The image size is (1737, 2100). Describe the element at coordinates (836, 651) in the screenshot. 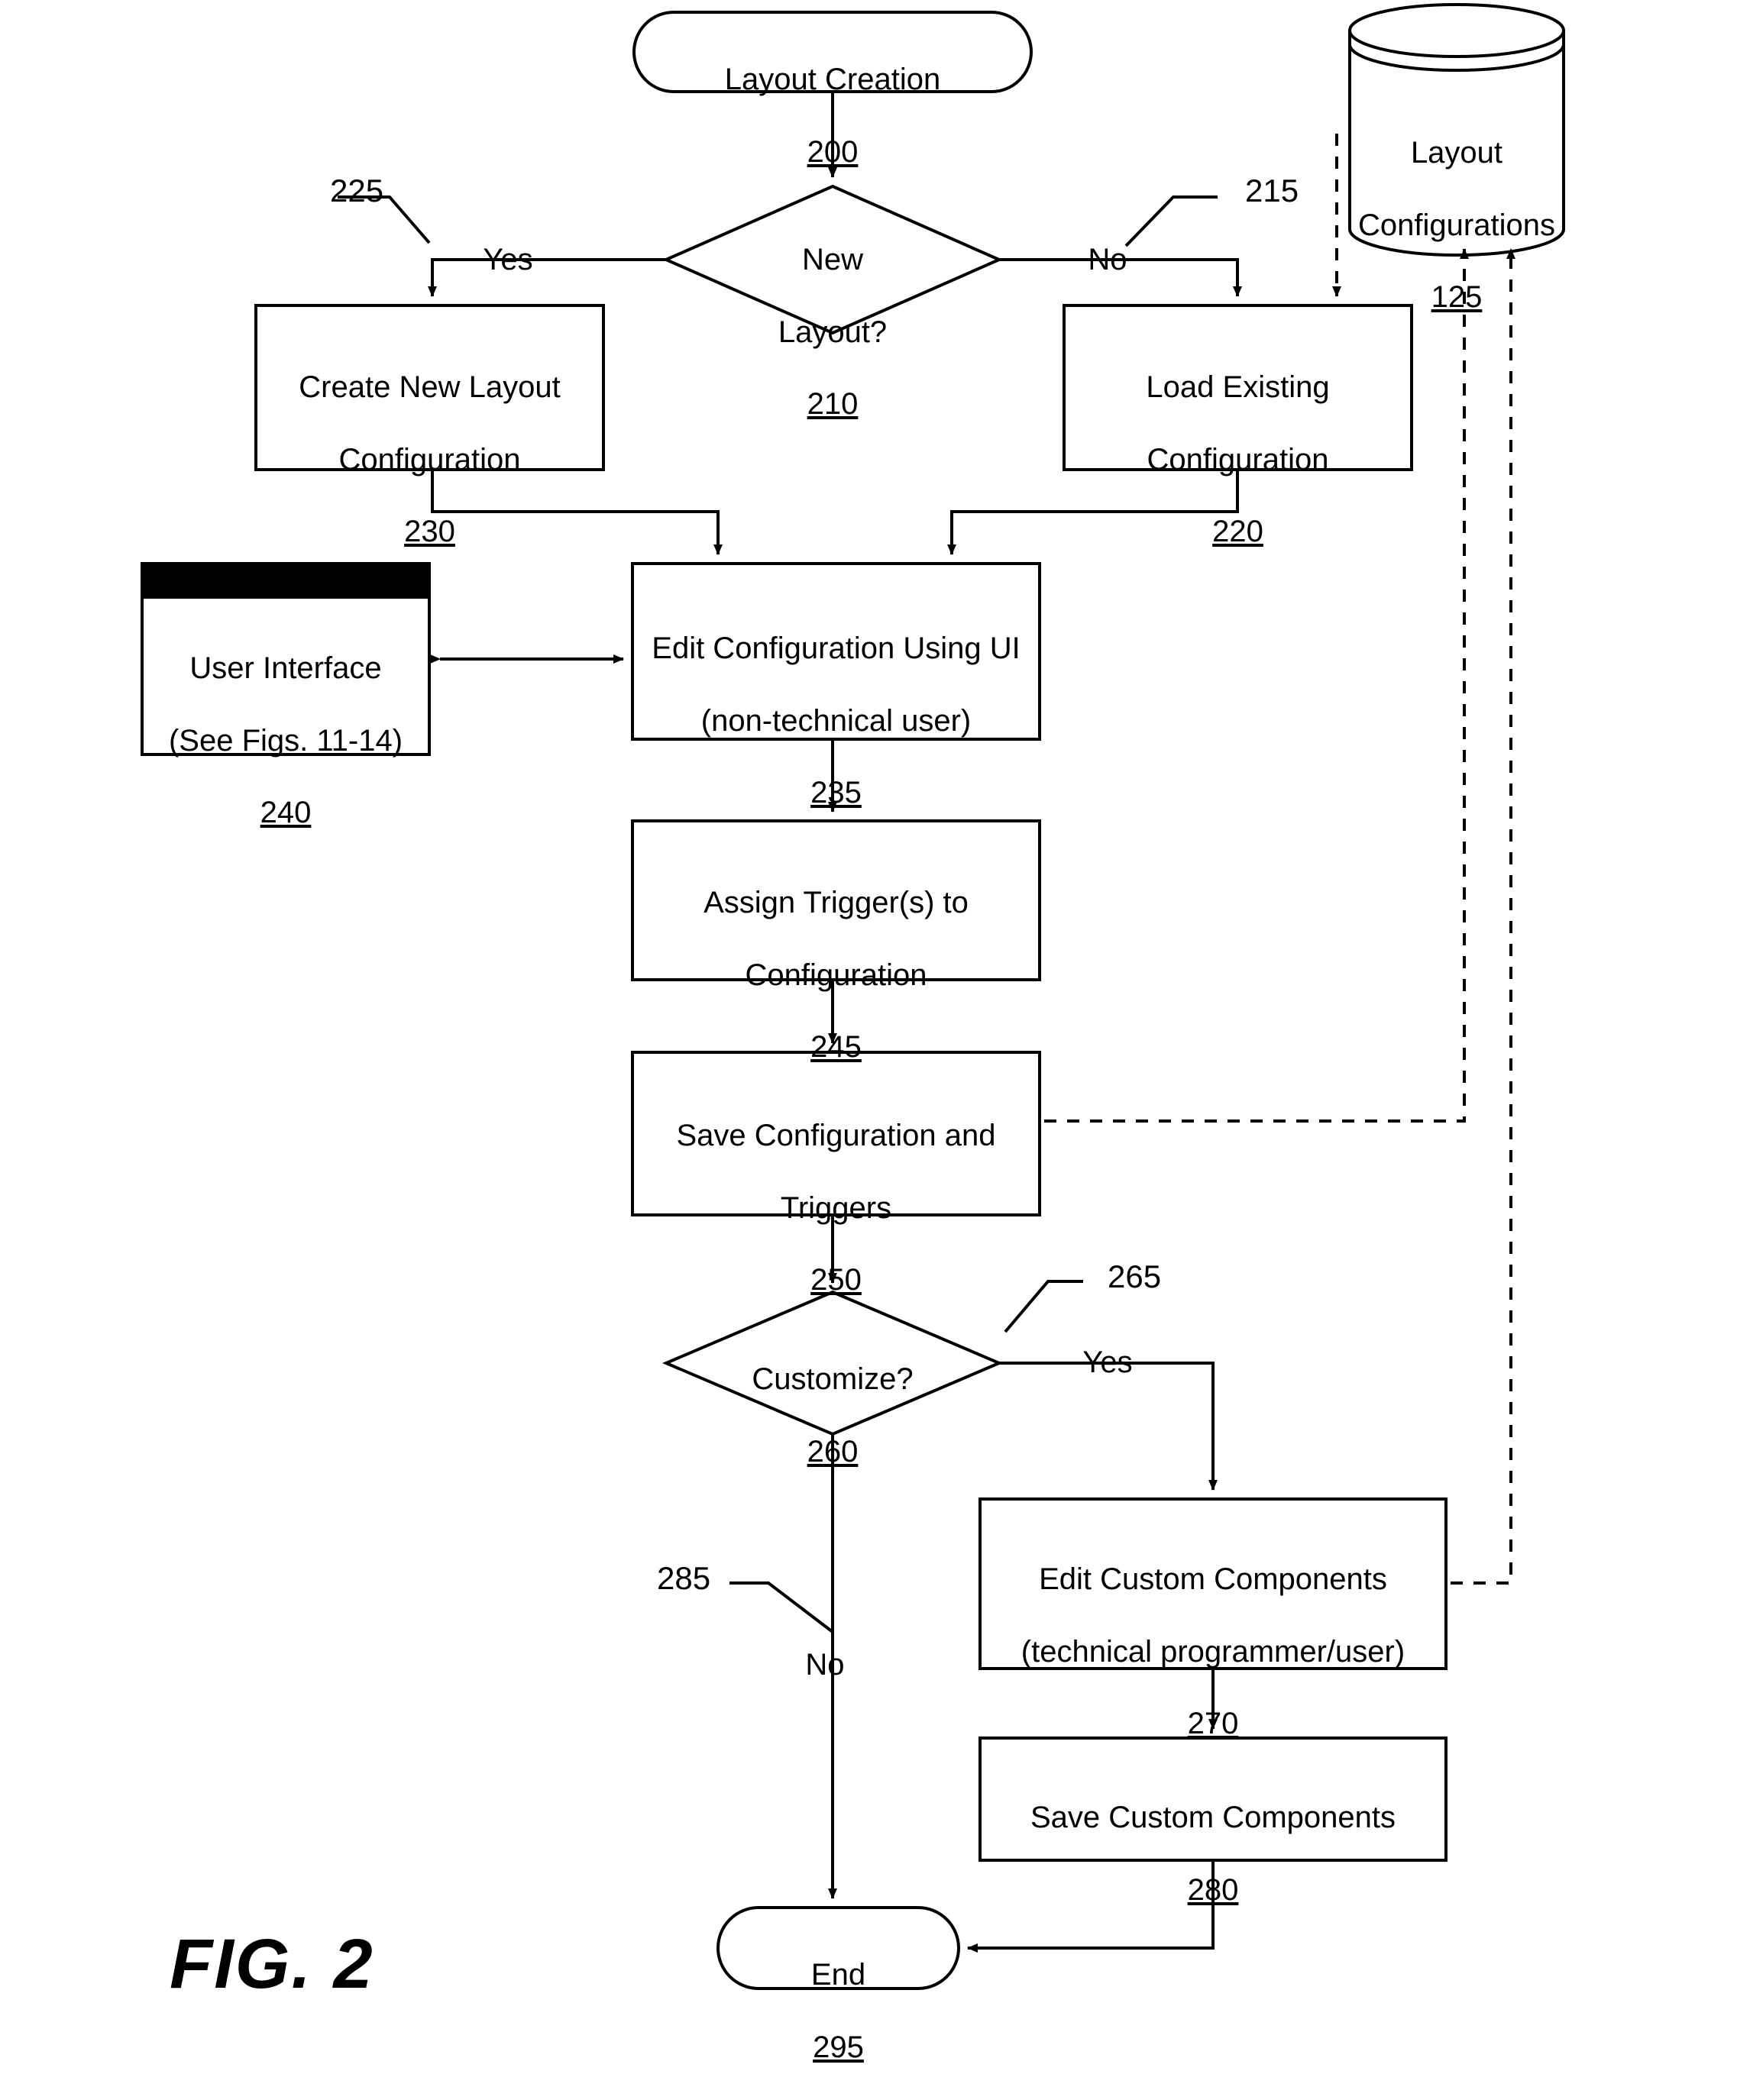

I see `node-shape-edit-config` at that location.